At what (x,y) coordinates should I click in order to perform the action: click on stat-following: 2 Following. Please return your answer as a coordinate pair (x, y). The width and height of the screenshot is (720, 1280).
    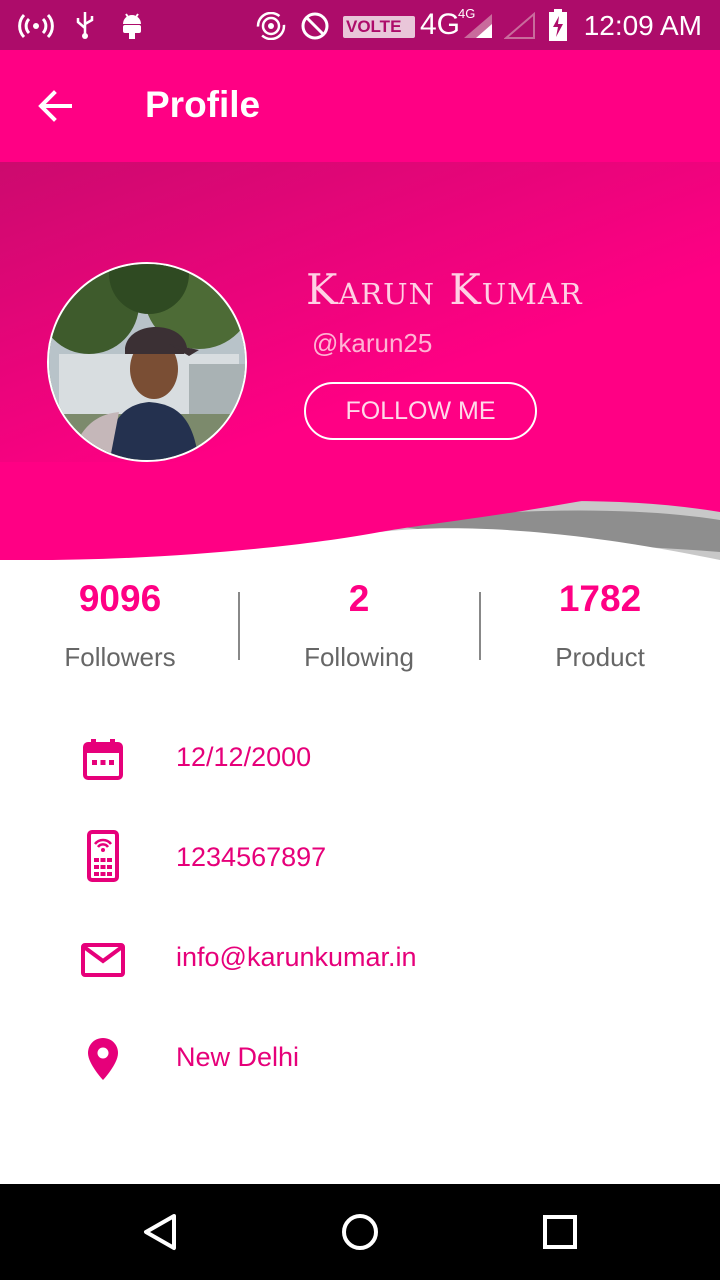
    Looking at the image, I should click on (359, 625).